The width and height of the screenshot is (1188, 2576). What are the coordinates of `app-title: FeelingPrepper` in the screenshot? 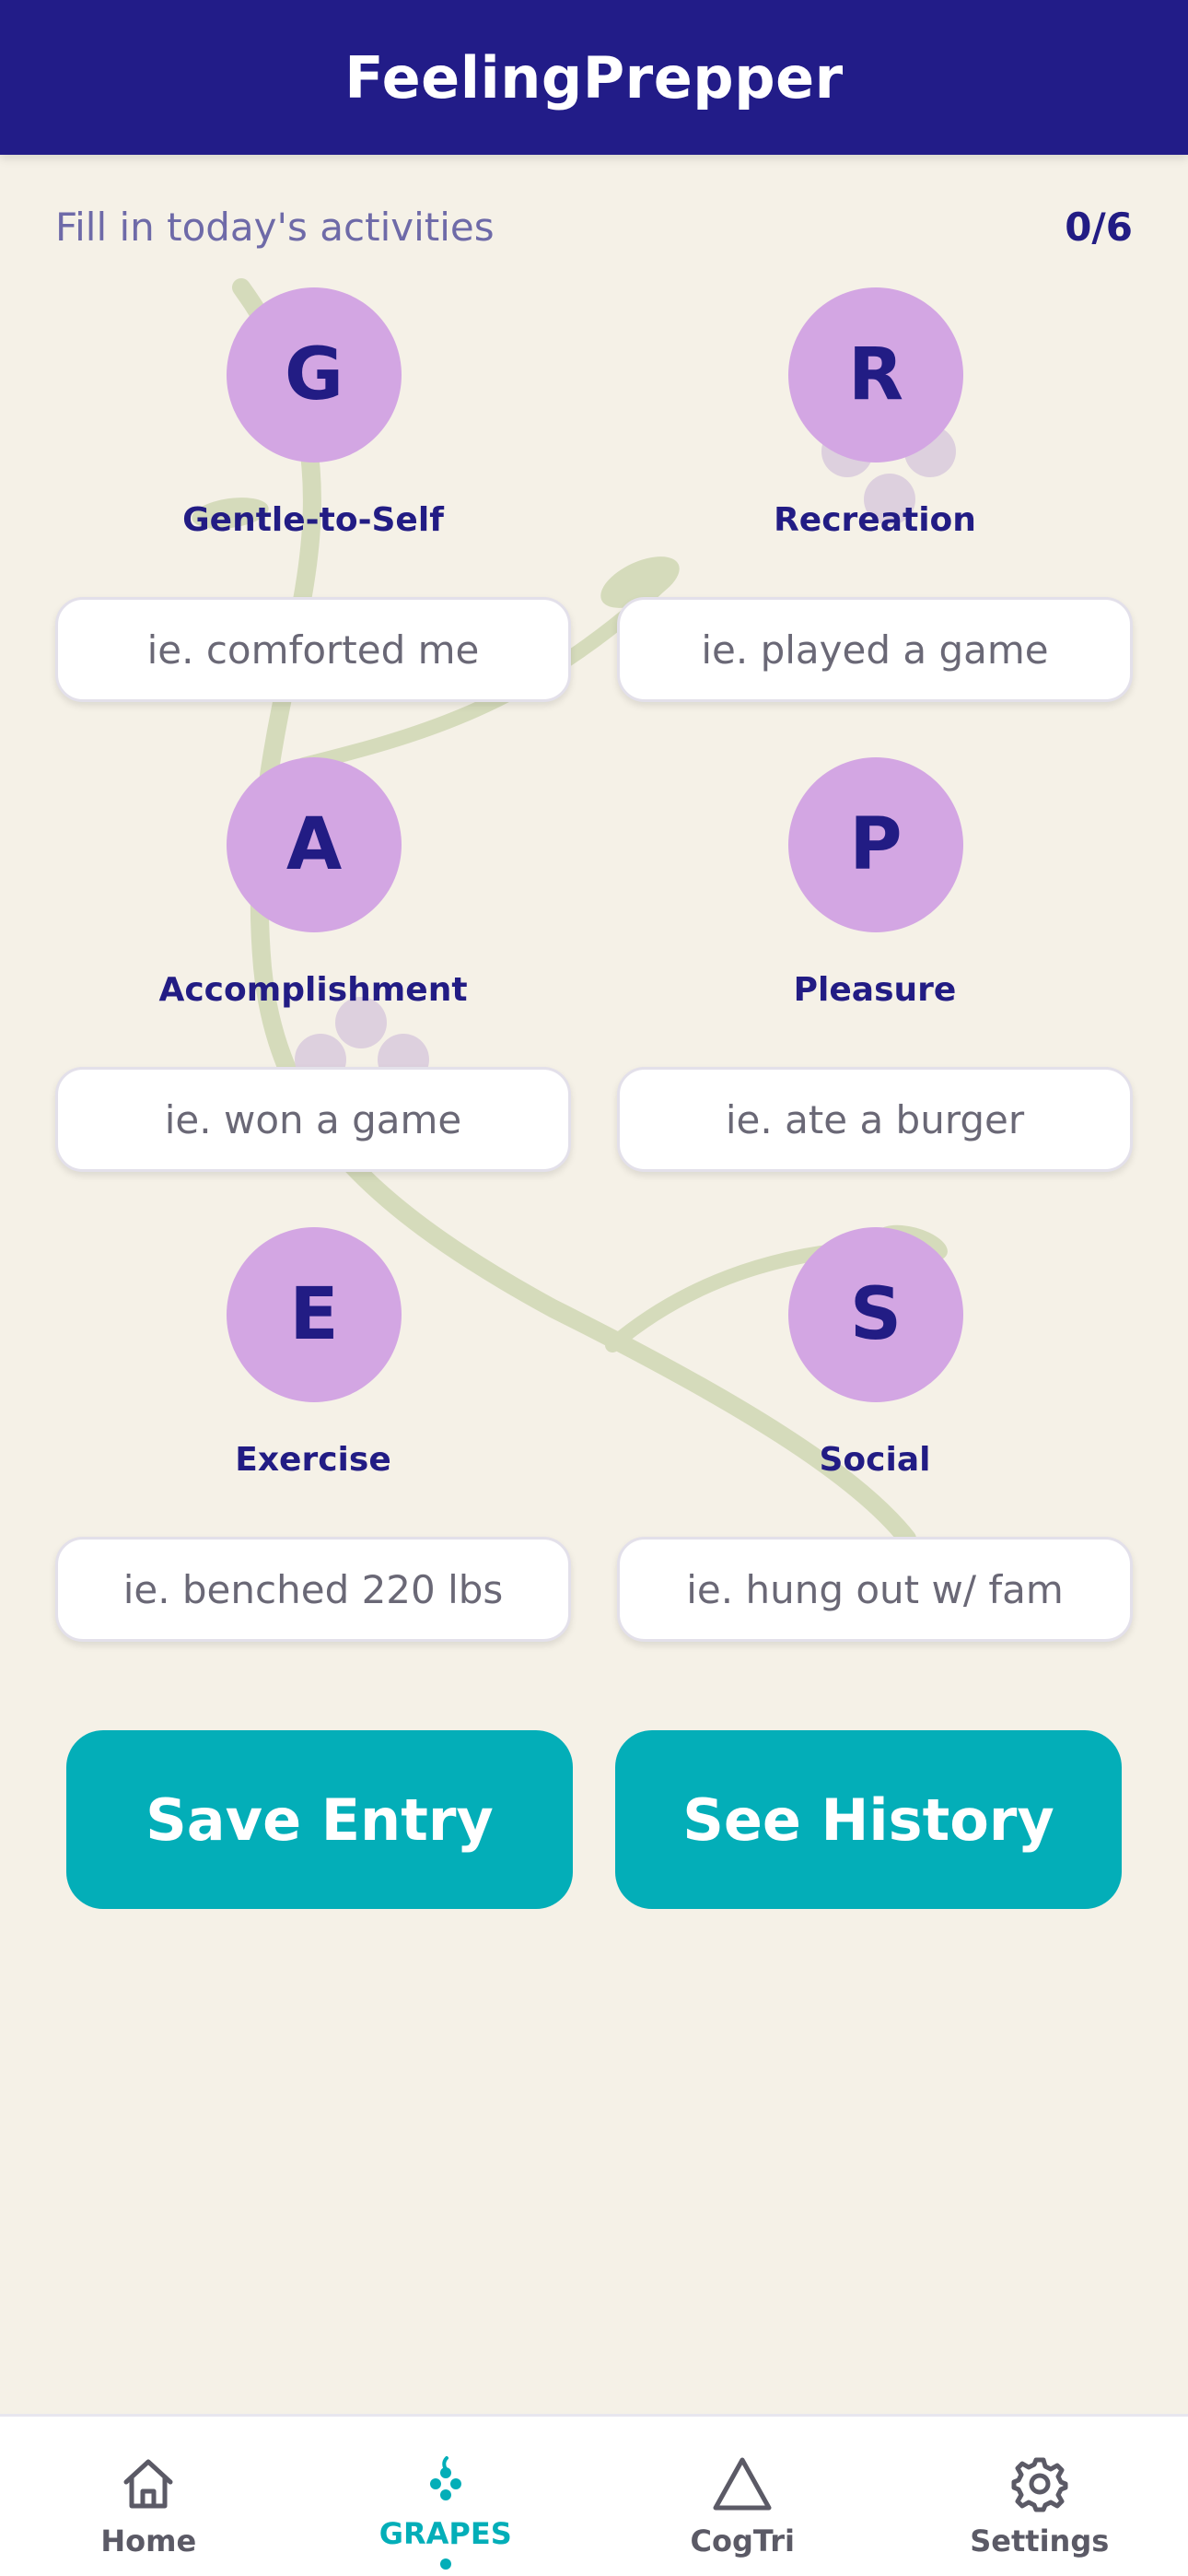 It's located at (594, 77).